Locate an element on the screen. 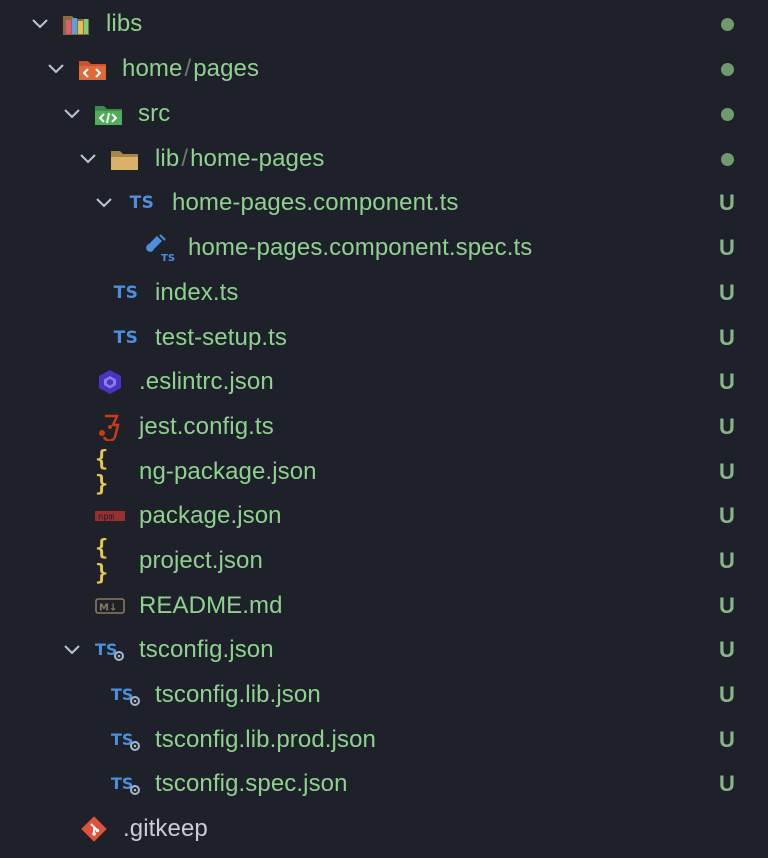 This screenshot has width=768, height=858. folder-libs-icon is located at coordinates (77, 24).